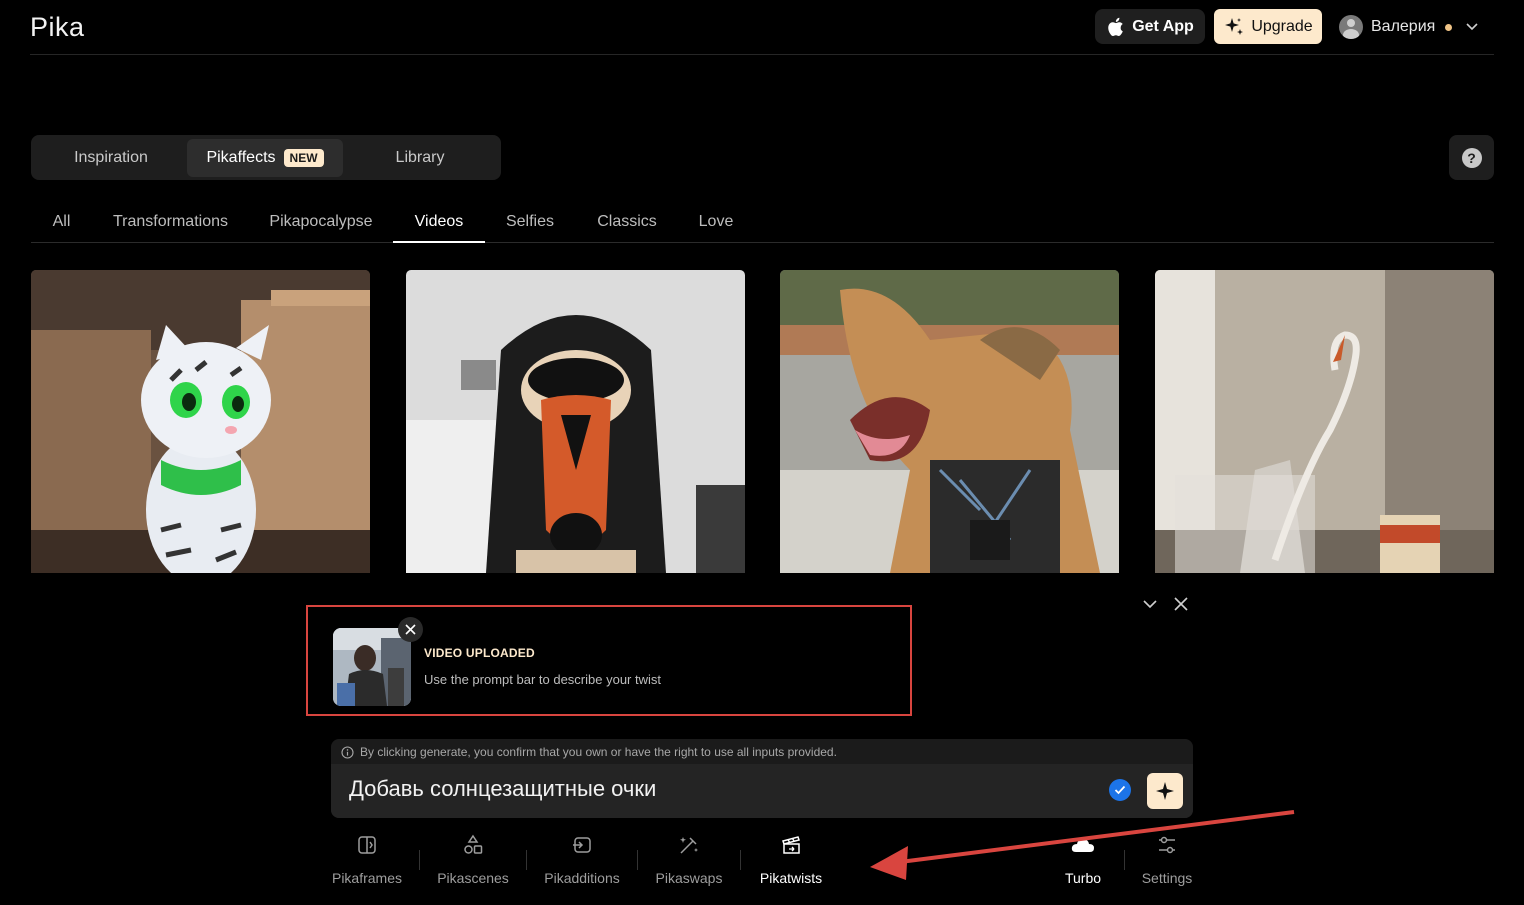  What do you see at coordinates (241, 157) in the screenshot?
I see `tab-label: Pikaffects` at bounding box center [241, 157].